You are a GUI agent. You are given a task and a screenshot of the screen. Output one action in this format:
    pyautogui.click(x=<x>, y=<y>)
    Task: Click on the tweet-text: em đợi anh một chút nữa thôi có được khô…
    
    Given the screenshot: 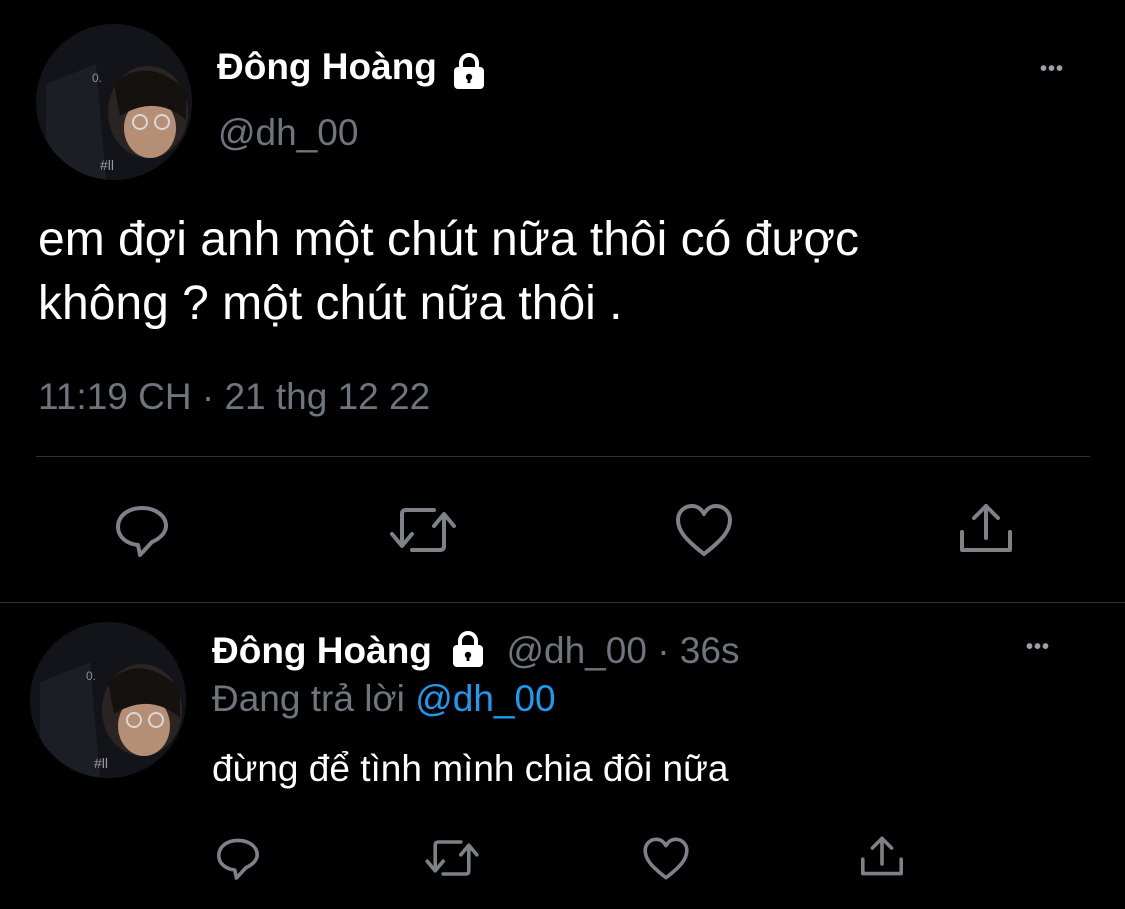 What is the action you would take?
    pyautogui.click(x=448, y=272)
    